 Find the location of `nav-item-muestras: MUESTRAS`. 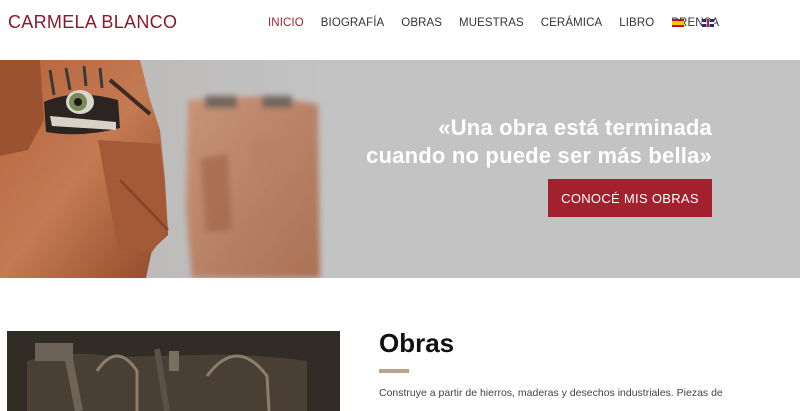

nav-item-muestras: MUESTRAS is located at coordinates (491, 23).